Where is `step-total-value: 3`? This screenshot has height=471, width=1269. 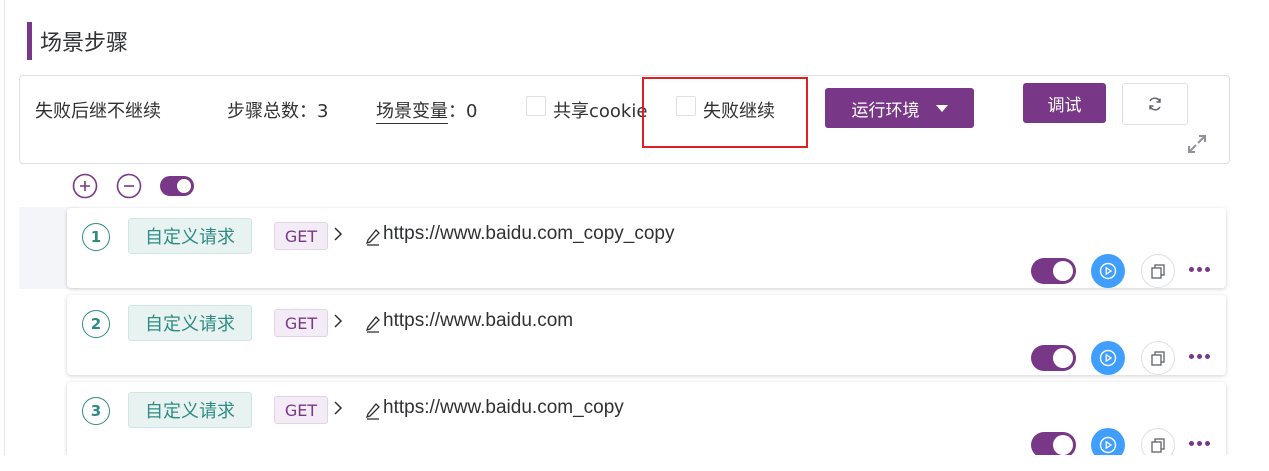
step-total-value: 3 is located at coordinates (323, 111).